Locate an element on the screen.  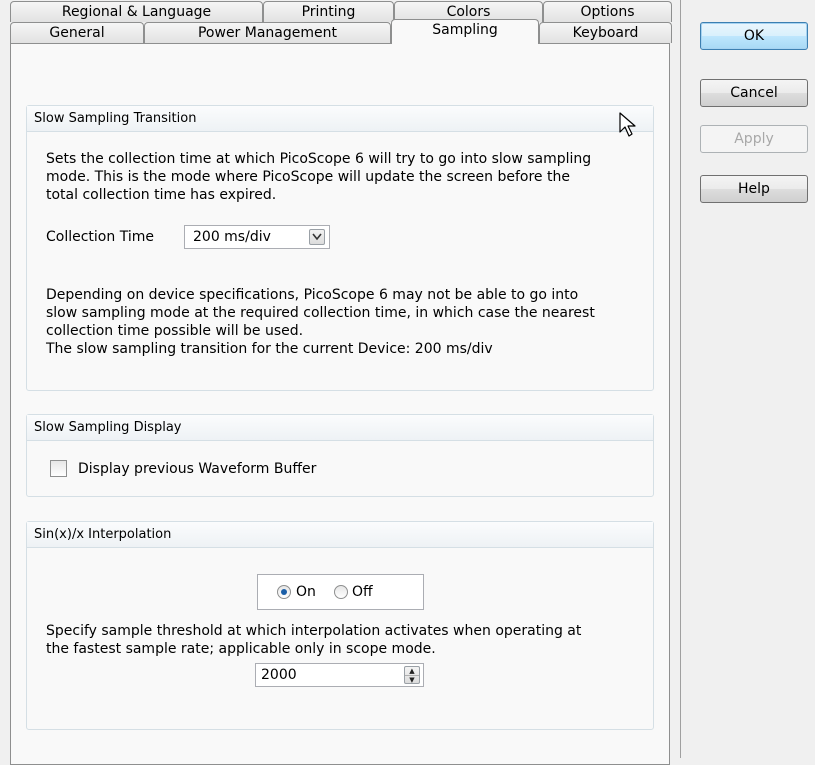
tab-general: General is located at coordinates (77, 32).